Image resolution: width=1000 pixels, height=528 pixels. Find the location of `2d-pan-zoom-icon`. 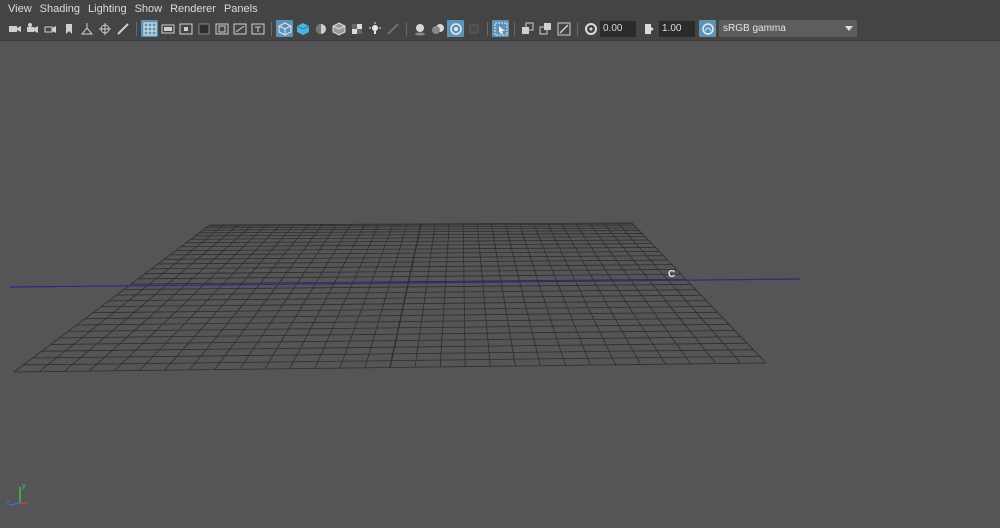

2d-pan-zoom-icon is located at coordinates (104, 28).